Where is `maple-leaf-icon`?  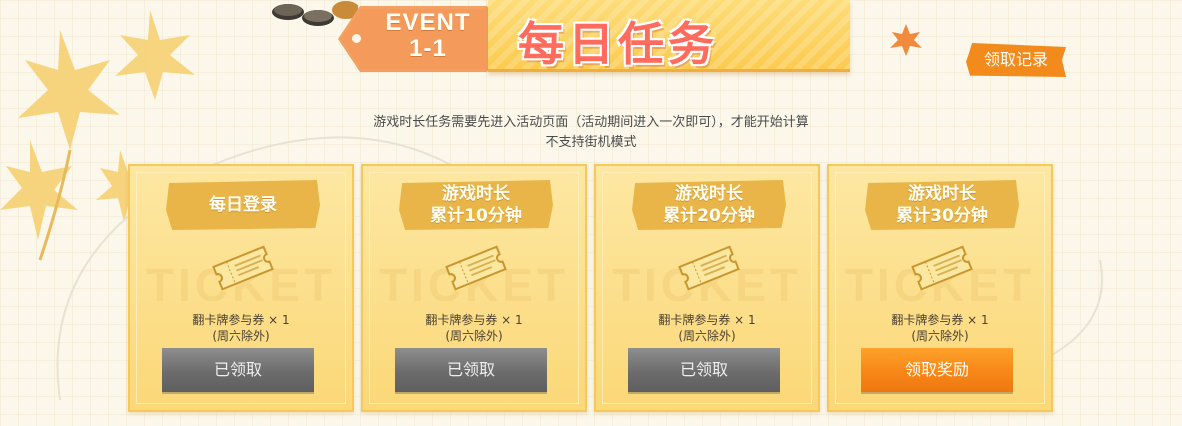
maple-leaf-icon is located at coordinates (906, 40).